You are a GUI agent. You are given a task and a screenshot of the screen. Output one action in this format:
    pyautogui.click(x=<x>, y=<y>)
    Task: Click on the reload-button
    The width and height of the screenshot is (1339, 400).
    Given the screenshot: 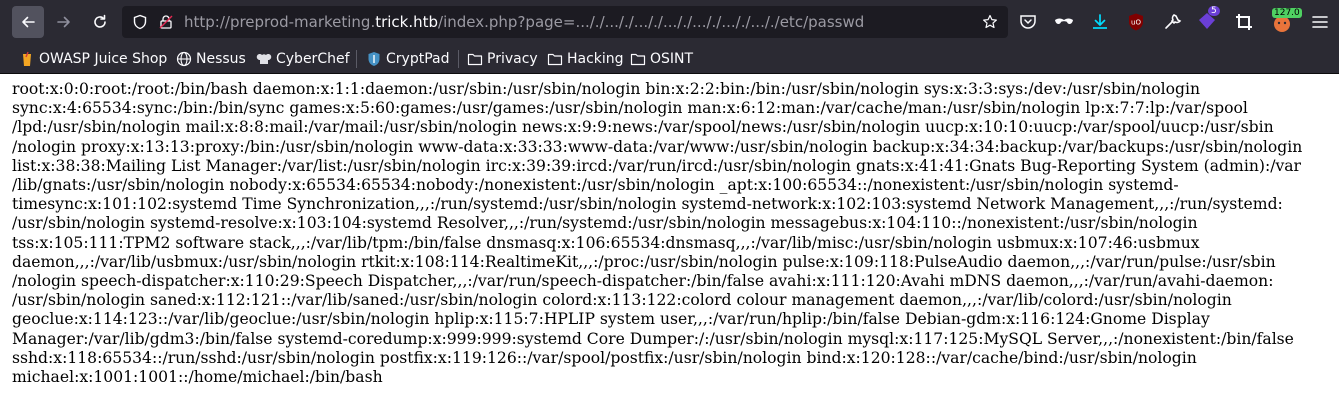 What is the action you would take?
    pyautogui.click(x=100, y=22)
    